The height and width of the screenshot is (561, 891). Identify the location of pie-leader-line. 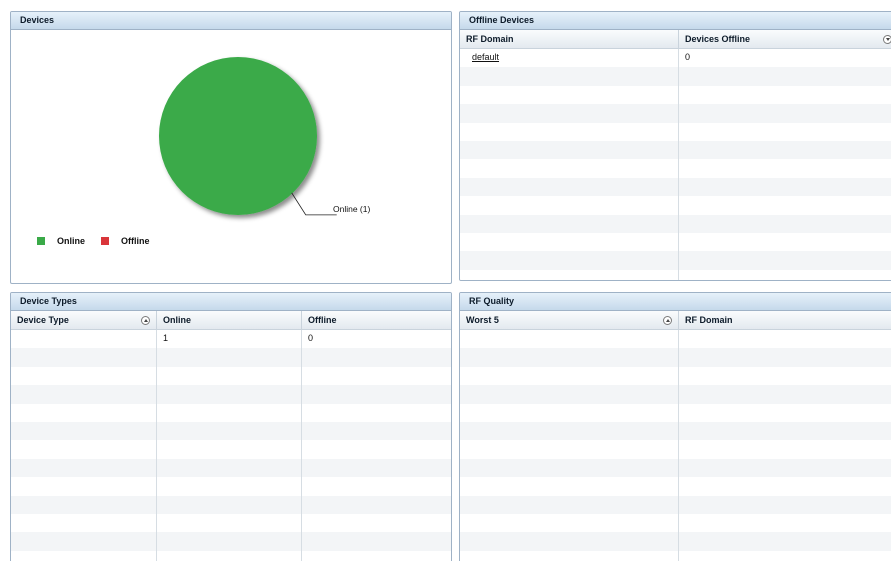
(314, 204).